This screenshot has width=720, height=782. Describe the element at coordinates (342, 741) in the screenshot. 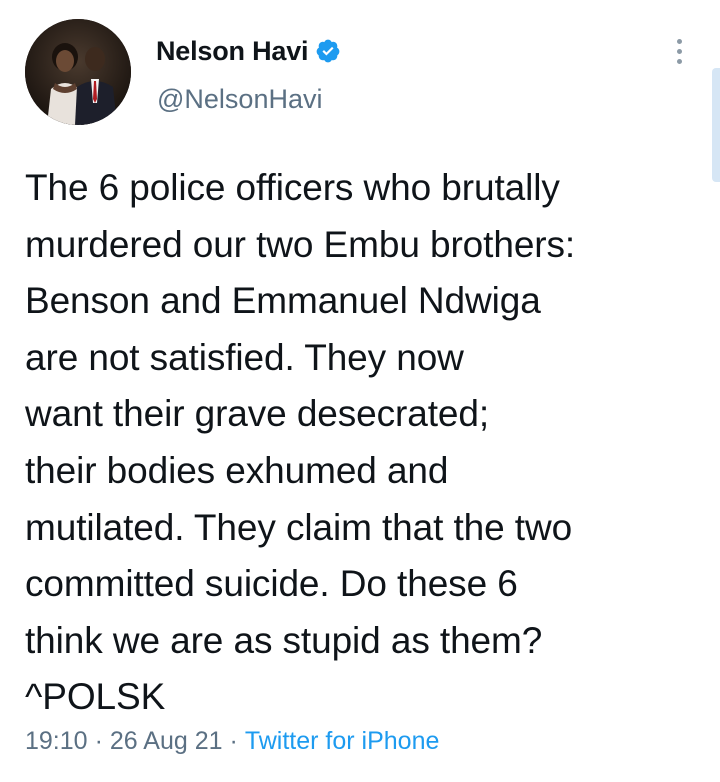

I see `tweet-source-link: Twitter for iPhone` at that location.